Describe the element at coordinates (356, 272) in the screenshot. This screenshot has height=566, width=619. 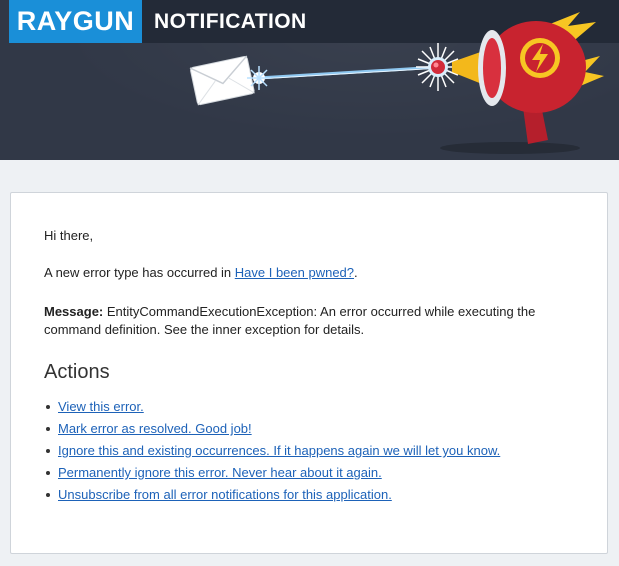
I see `new-error-suffix: .` at that location.